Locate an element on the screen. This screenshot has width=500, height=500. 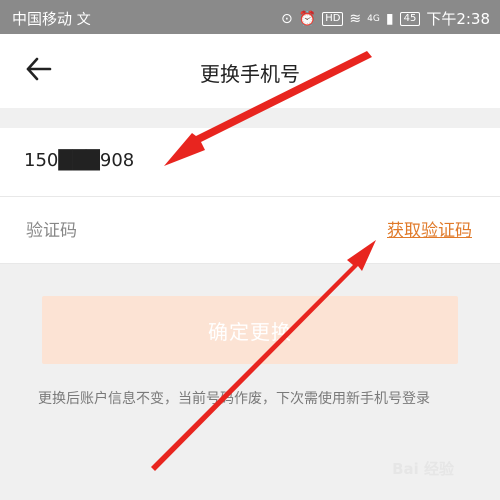
status-right: ⊙ ⏰ HD ≋ 4G ▮ 45 下午2:38 is located at coordinates (385, 18).